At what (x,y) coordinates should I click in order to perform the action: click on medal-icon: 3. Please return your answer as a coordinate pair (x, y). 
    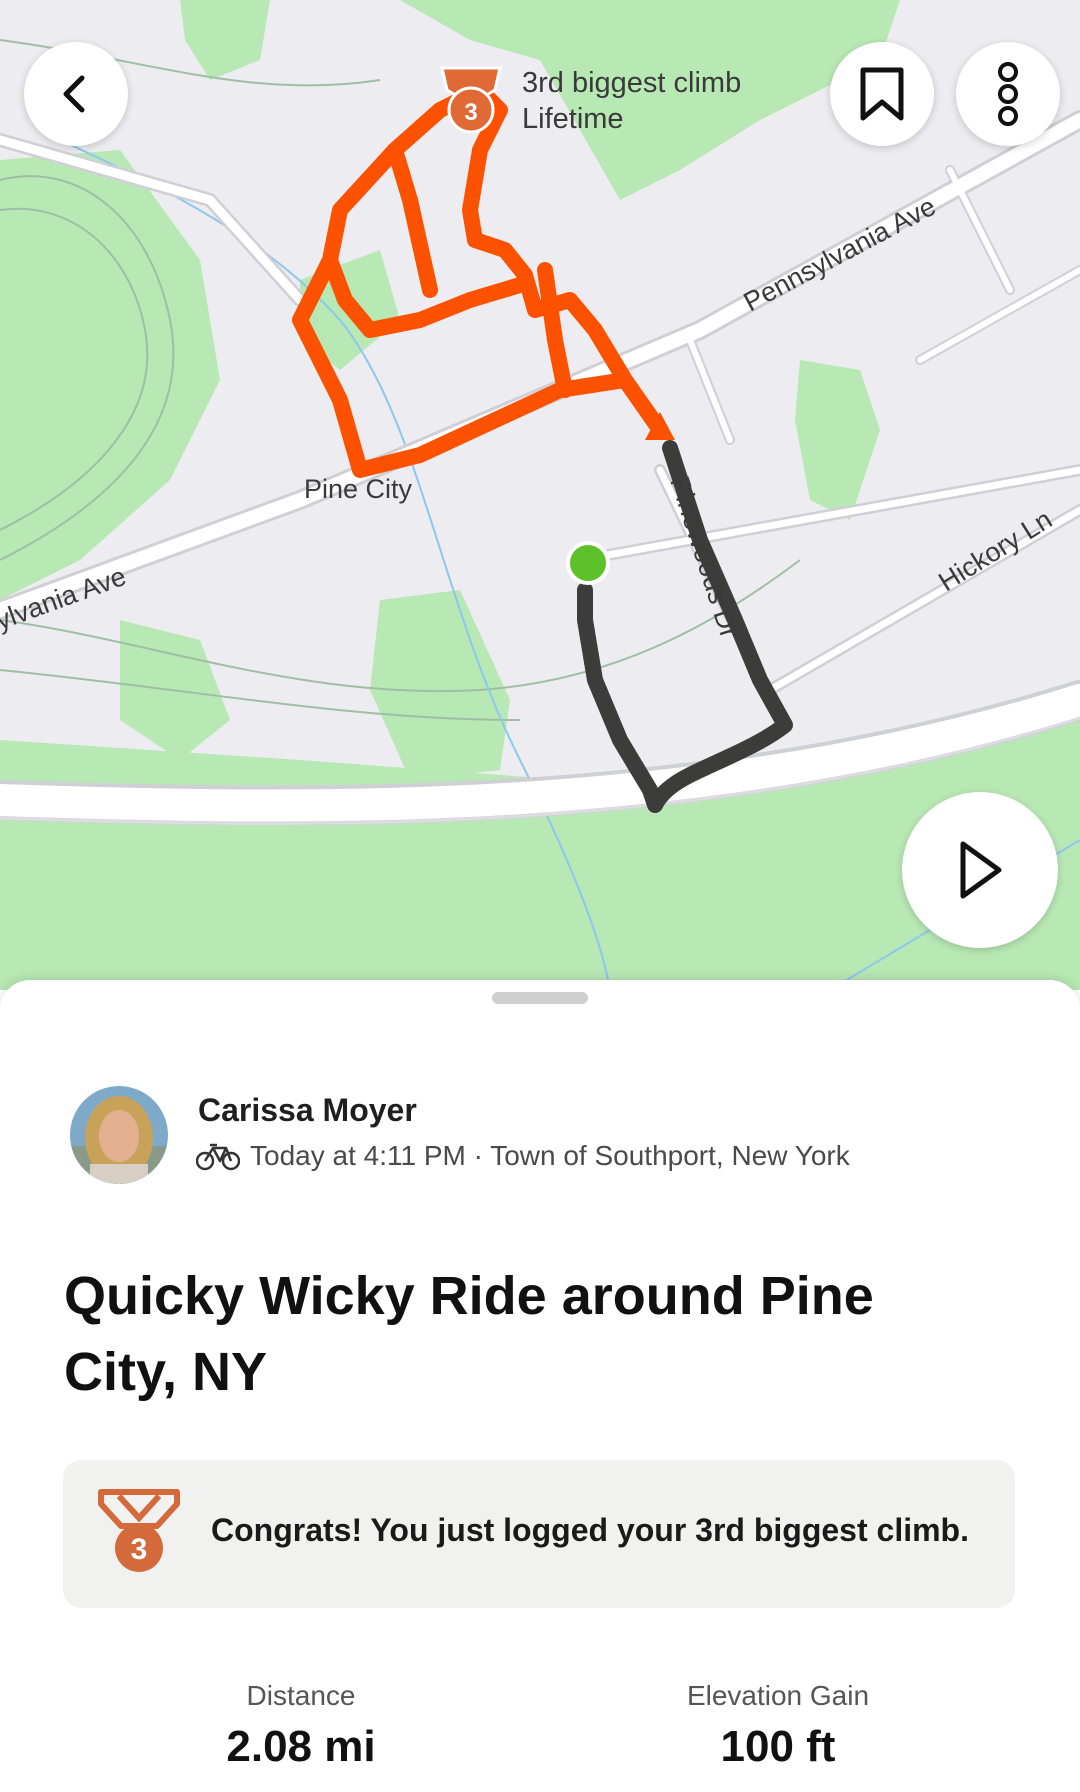
    Looking at the image, I should click on (139, 1530).